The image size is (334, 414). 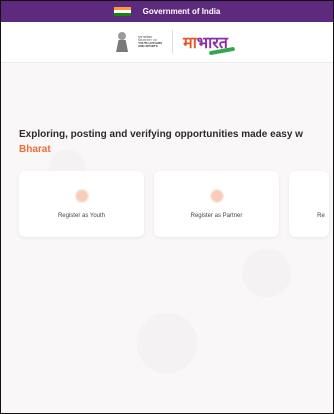 What do you see at coordinates (216, 204) in the screenshot?
I see `register-partner-card: Register as Partner` at bounding box center [216, 204].